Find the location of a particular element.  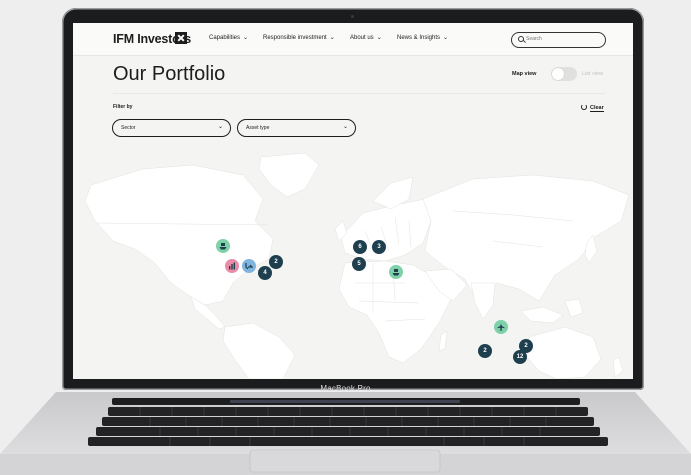

asset-type-dropdown: Asset type ⌄ is located at coordinates (296, 128).